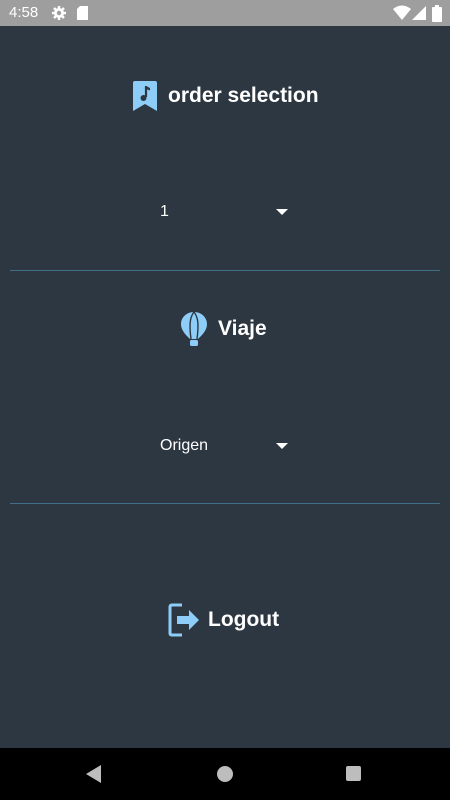 Image resolution: width=450 pixels, height=800 pixels. What do you see at coordinates (145, 96) in the screenshot?
I see `music-bookmark-icon` at bounding box center [145, 96].